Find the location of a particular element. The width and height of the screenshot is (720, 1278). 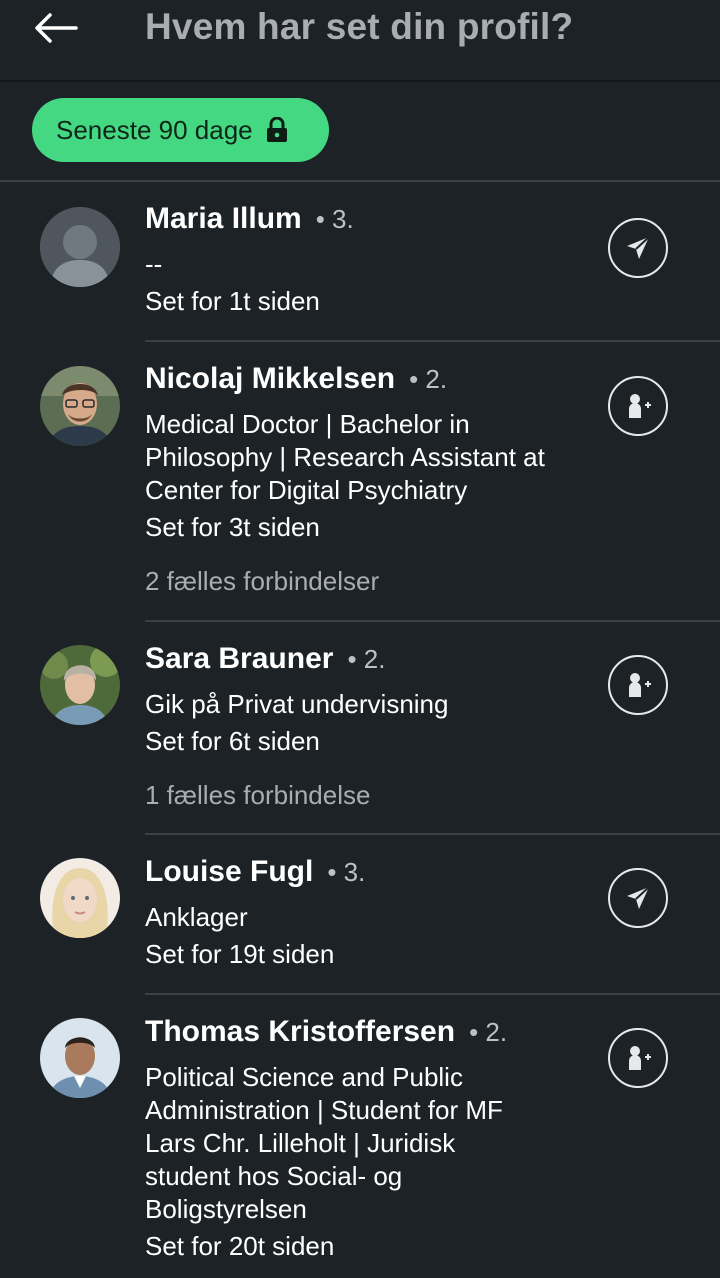

viewed-time: Set for 6t siden is located at coordinates (232, 741).